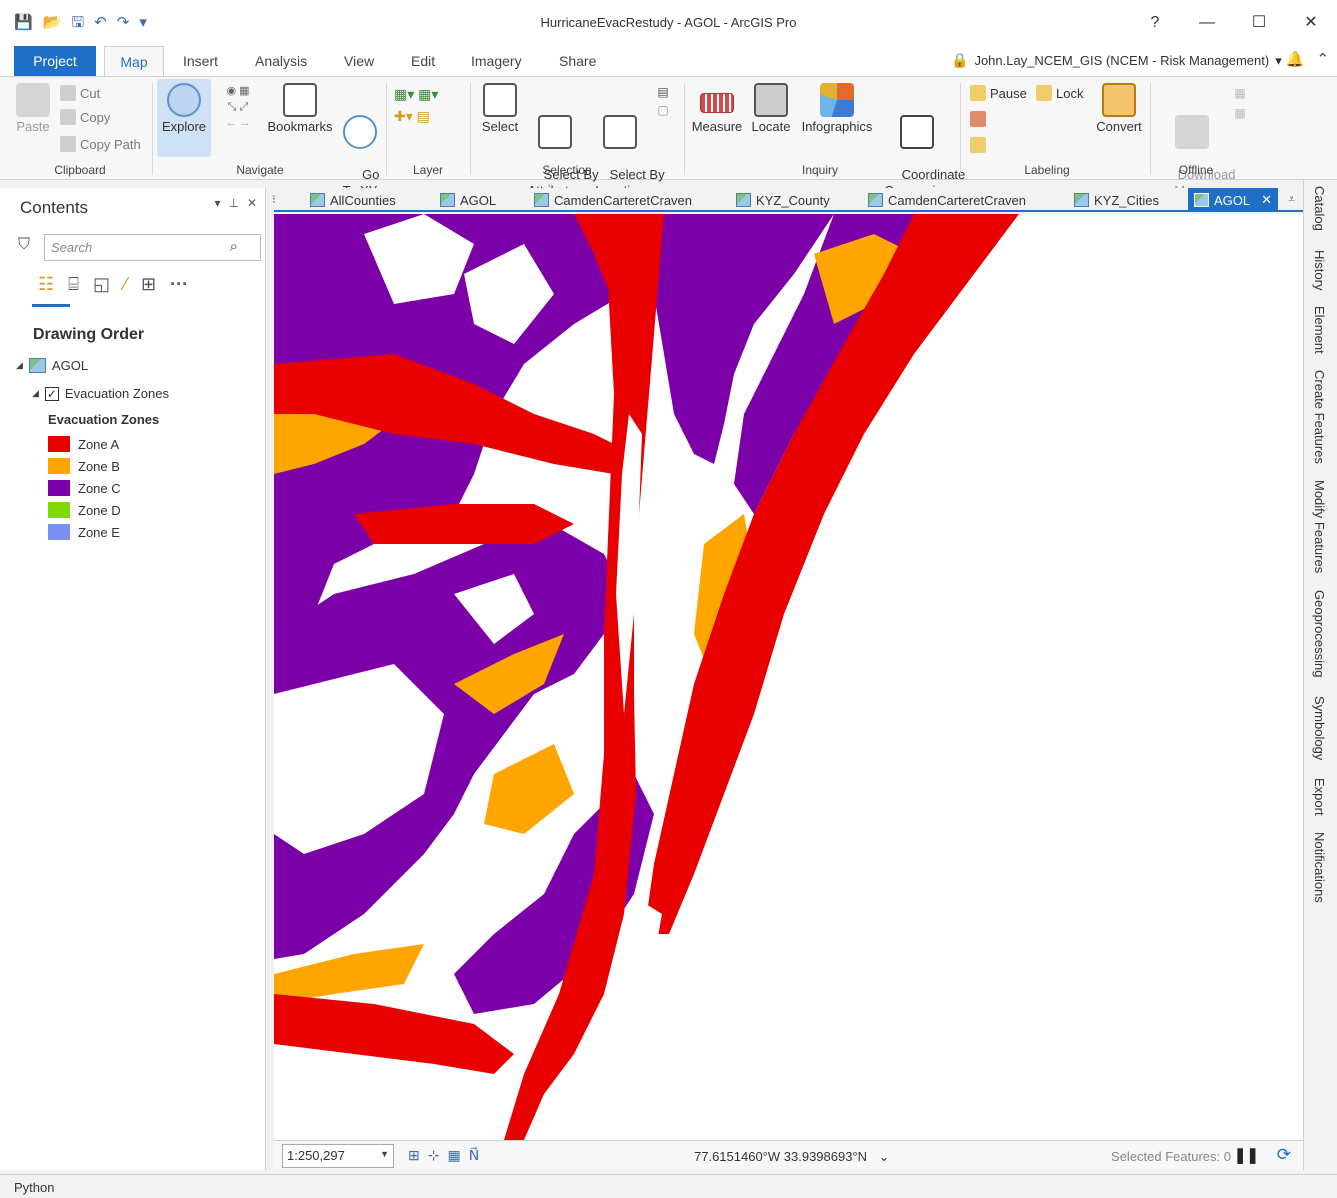 Image resolution: width=1337 pixels, height=1198 pixels. Describe the element at coordinates (281, 61) in the screenshot. I see `tab-analysis: Analysis` at that location.